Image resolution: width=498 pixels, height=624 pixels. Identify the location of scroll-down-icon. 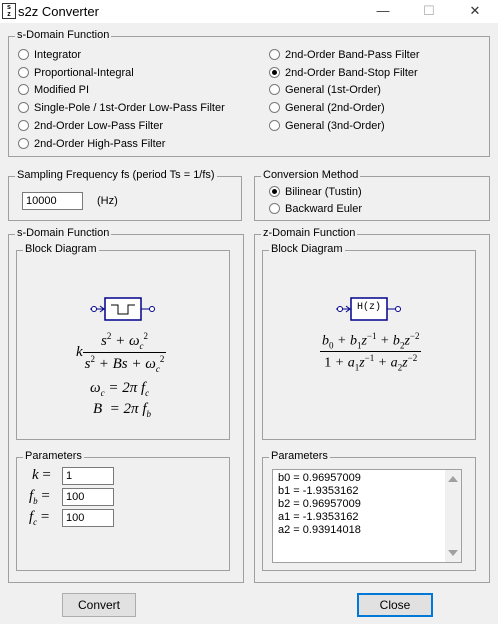
(453, 553).